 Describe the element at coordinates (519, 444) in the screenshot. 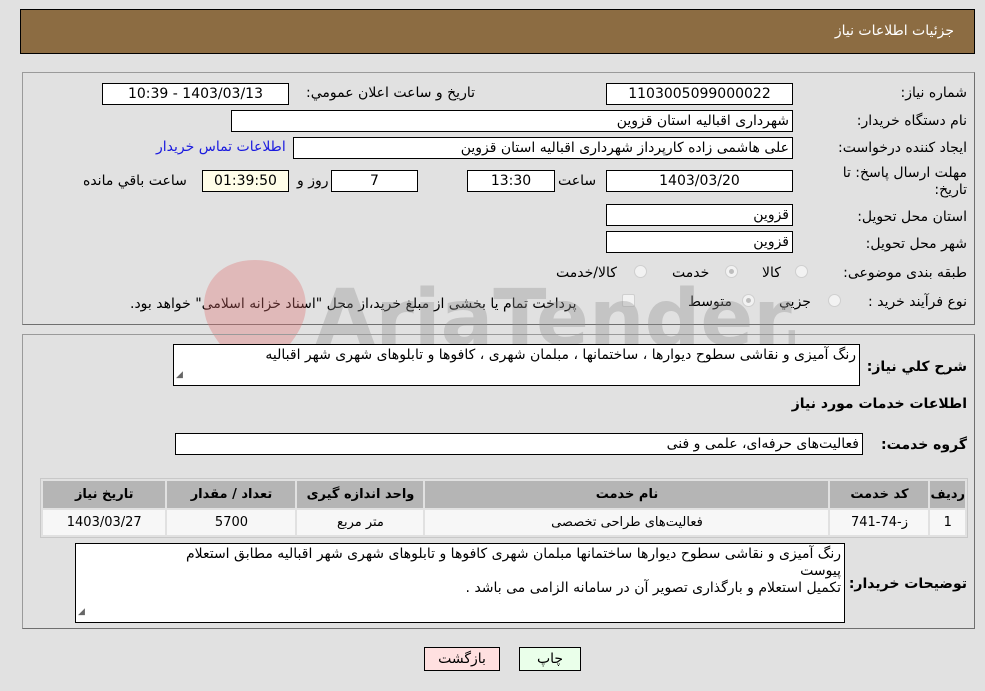

I see `service-group-field: فعالیت‌های حرفه‌ای، علمی و فنی` at that location.